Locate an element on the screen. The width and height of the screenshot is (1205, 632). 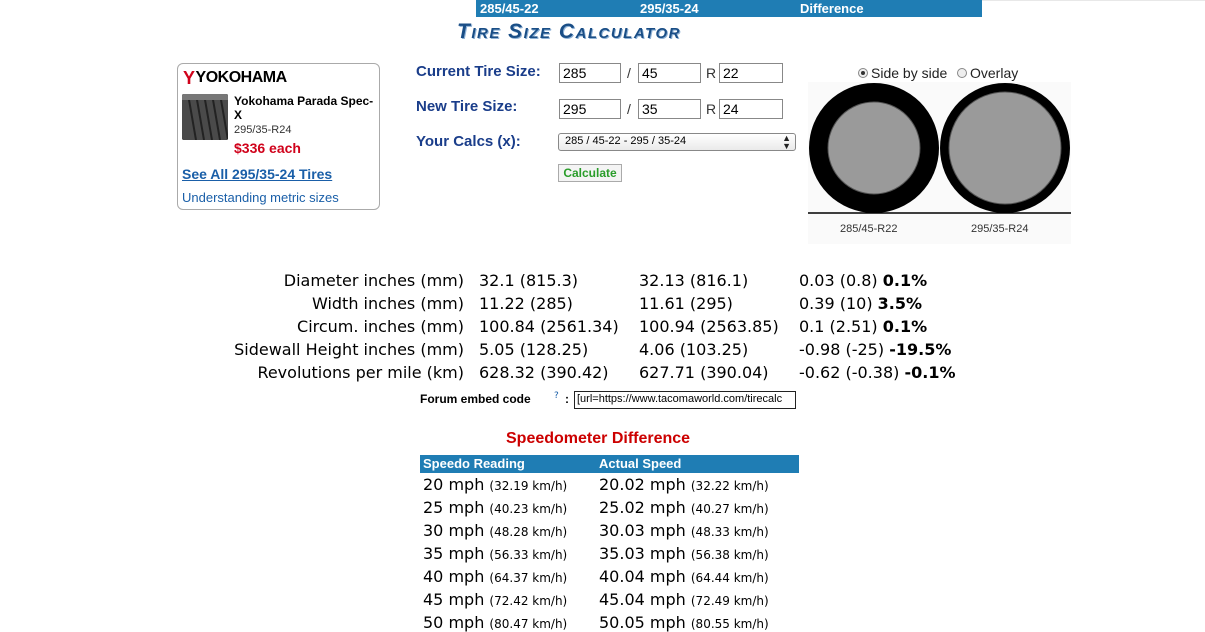
speedo-reading: 50 mph (80.47 km/h) is located at coordinates (495, 622).